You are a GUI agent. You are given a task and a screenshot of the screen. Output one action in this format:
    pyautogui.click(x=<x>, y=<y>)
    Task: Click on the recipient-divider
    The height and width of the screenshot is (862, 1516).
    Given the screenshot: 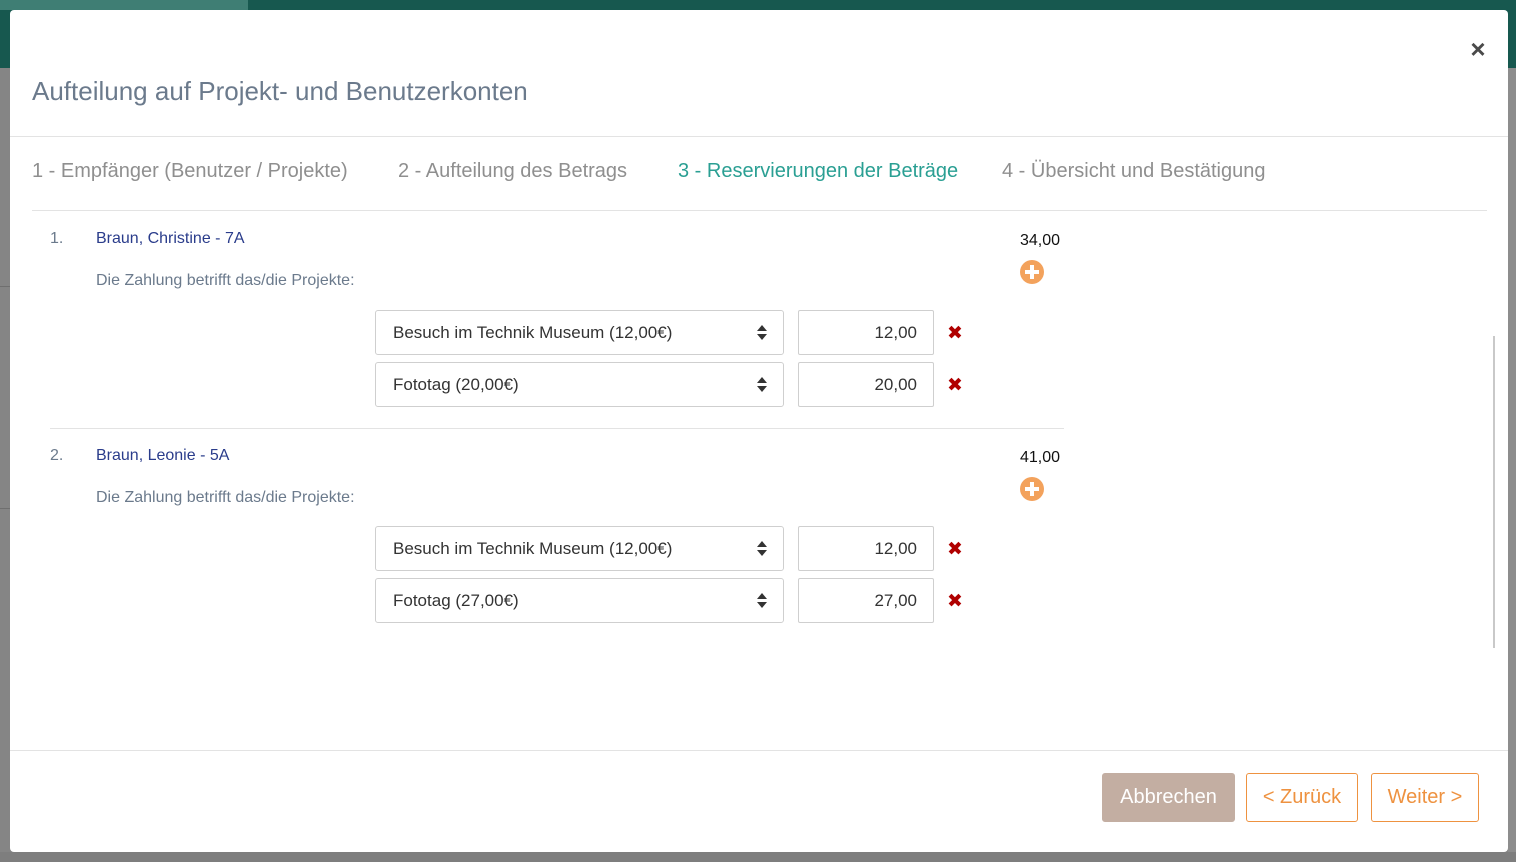 What is the action you would take?
    pyautogui.click(x=557, y=428)
    